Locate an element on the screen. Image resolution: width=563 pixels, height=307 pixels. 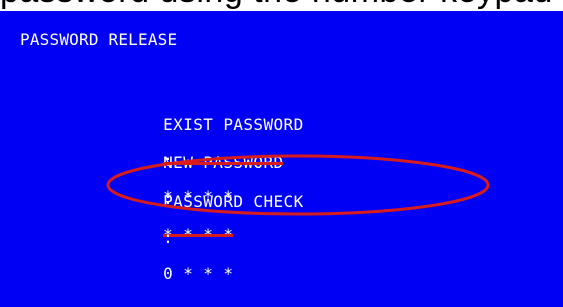
password-check-colon: : is located at coordinates (168, 237).